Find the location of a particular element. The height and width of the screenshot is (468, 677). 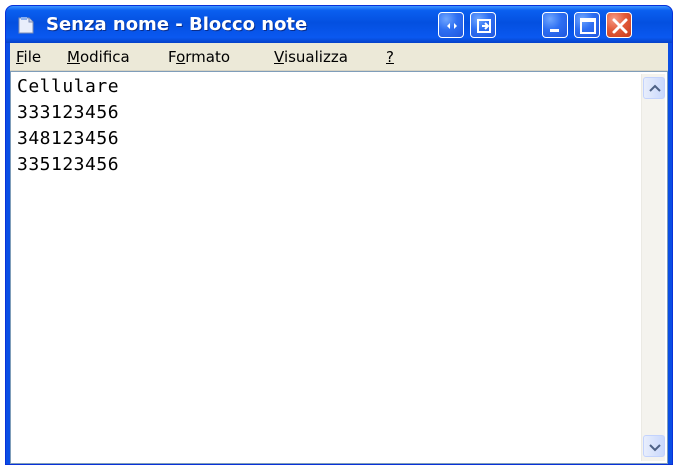

menu-file-label: File is located at coordinates (29, 57).